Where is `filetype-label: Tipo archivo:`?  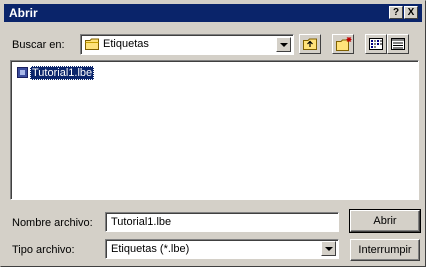 filetype-label: Tipo archivo: is located at coordinates (43, 250).